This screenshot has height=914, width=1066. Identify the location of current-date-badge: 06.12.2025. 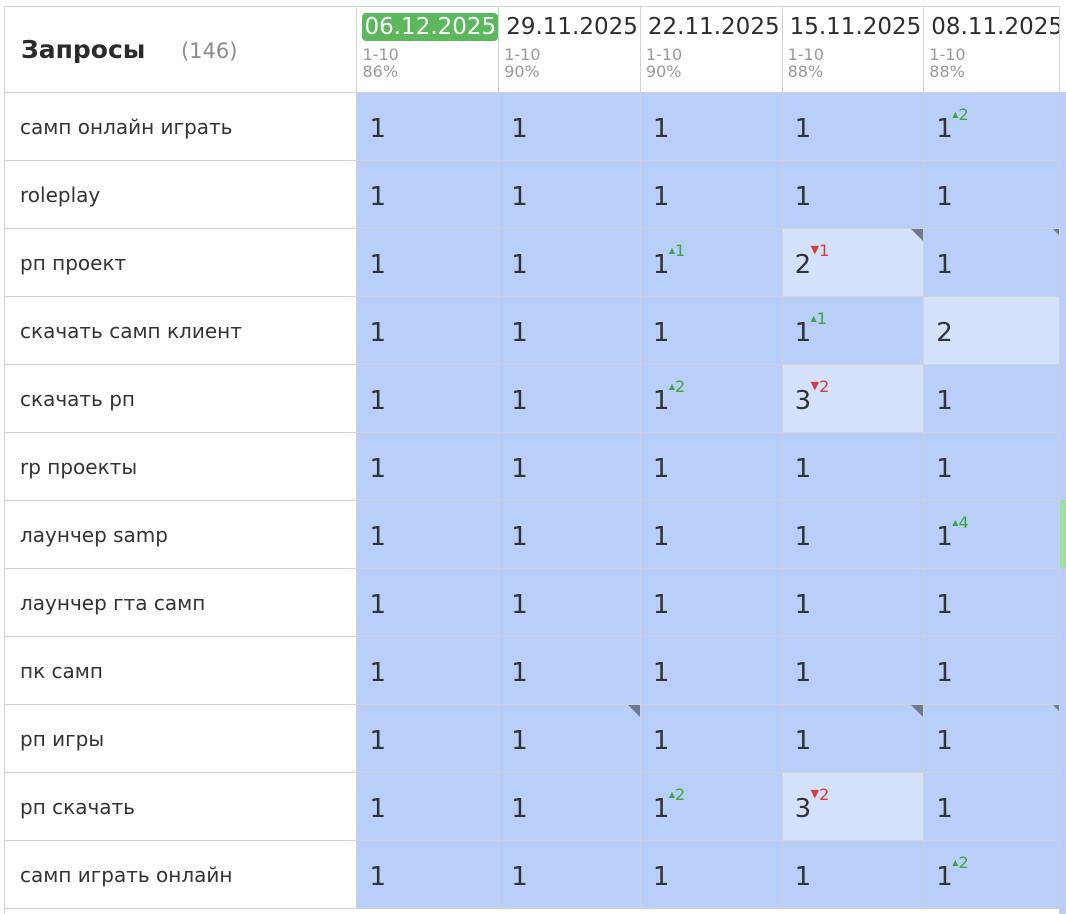
(430, 27).